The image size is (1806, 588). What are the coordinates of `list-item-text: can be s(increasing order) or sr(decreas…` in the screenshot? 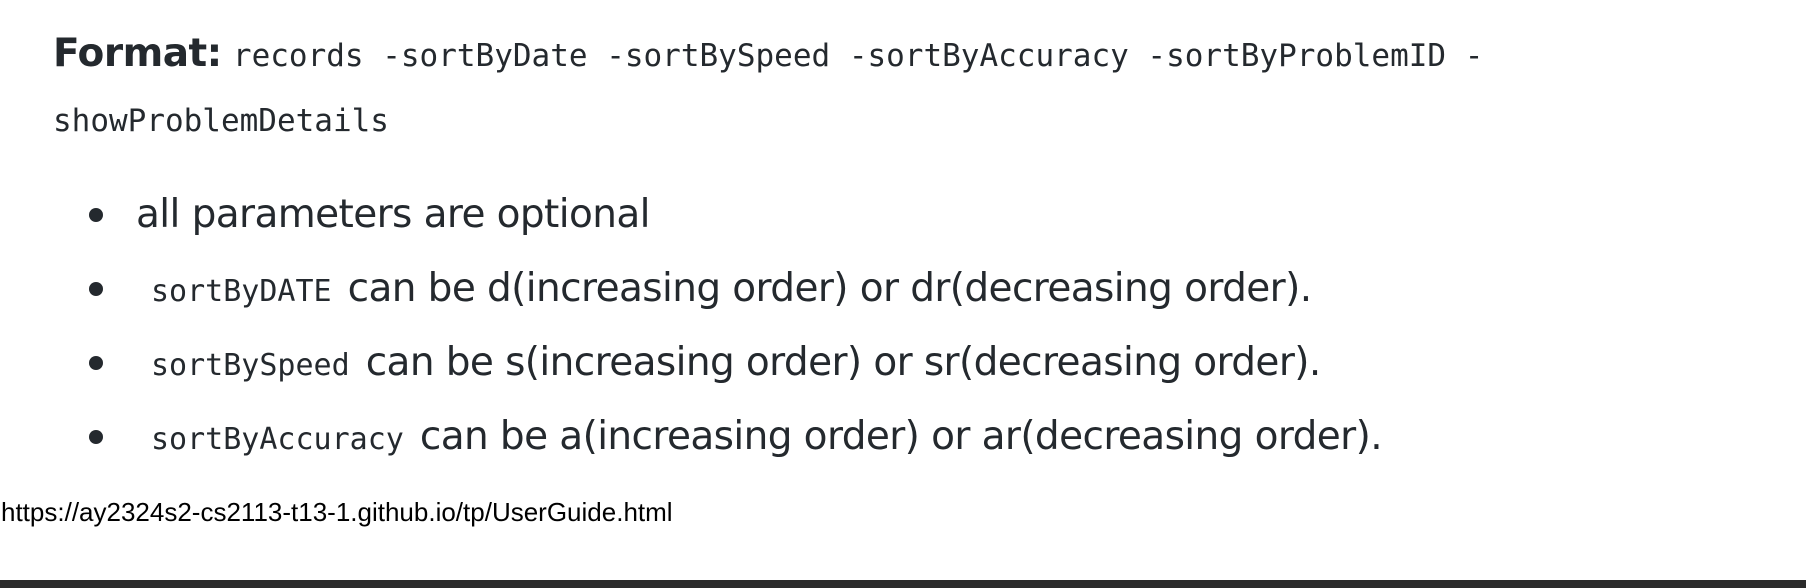 It's located at (843, 362).